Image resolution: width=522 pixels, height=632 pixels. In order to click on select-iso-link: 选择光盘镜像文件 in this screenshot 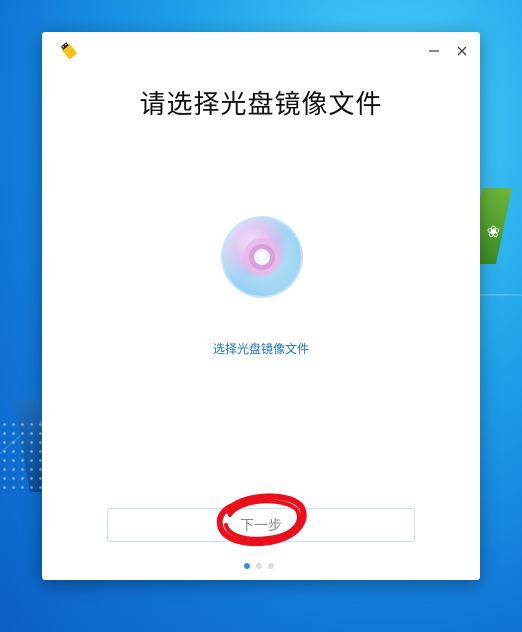, I will do `click(261, 348)`.